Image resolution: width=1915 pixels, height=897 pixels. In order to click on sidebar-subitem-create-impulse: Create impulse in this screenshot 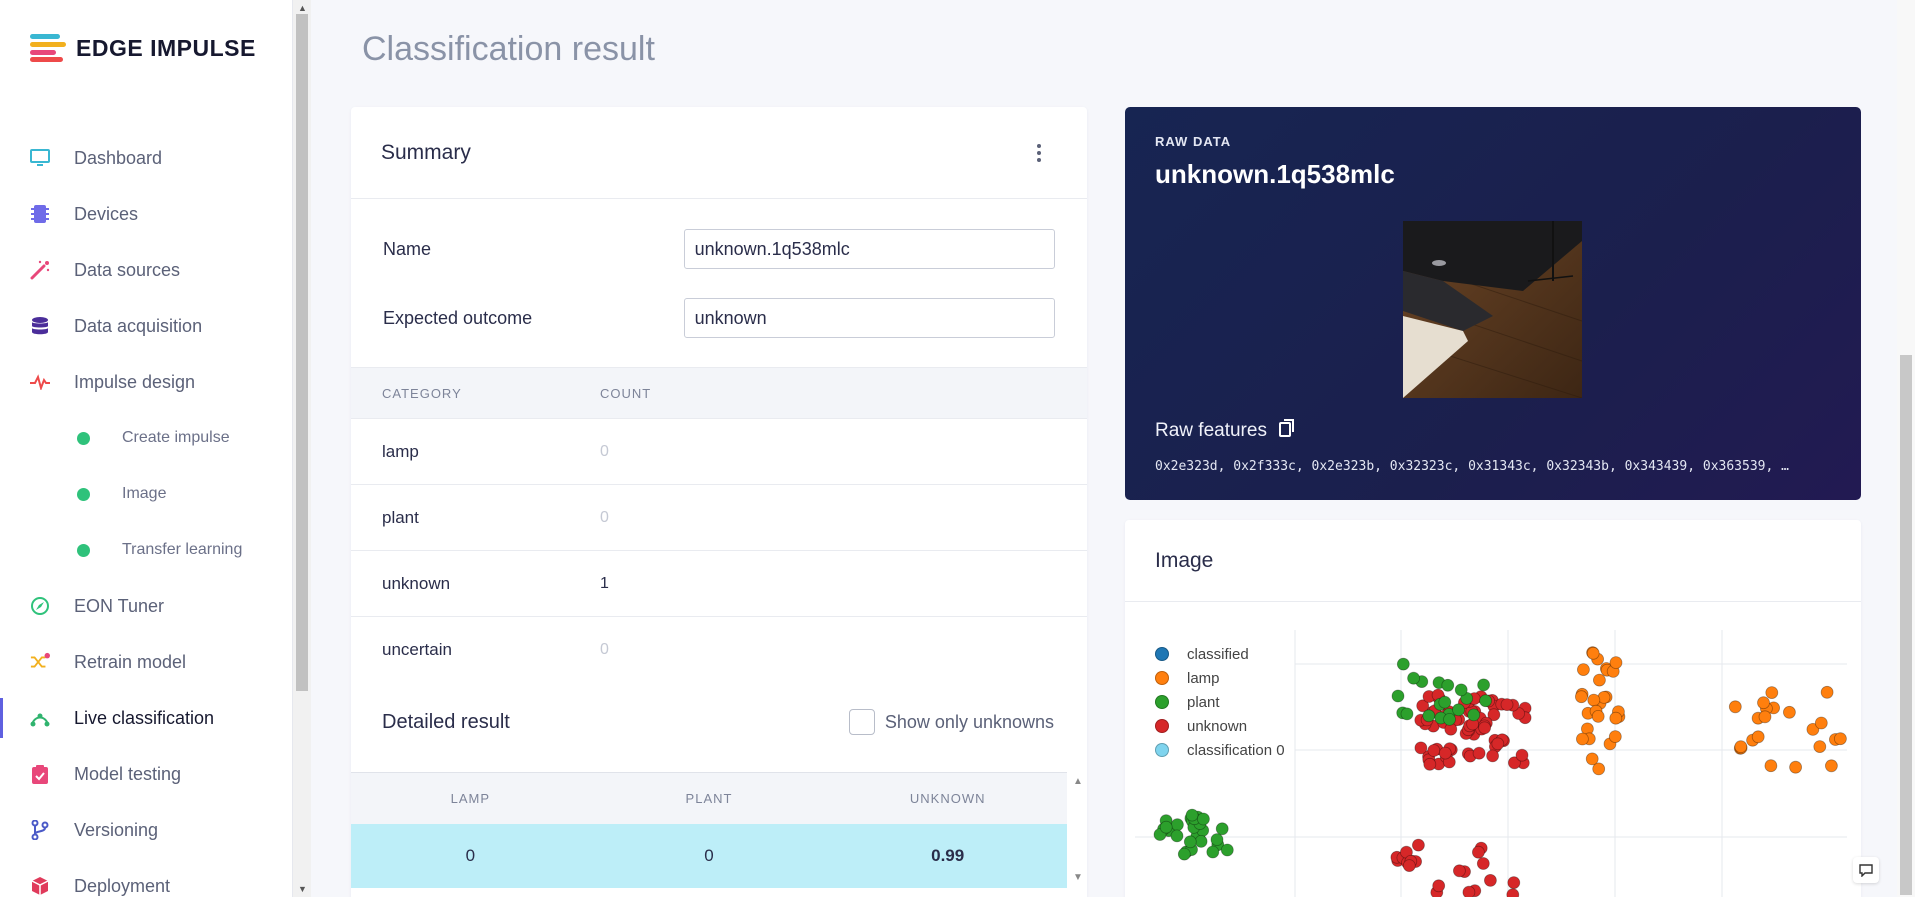, I will do `click(146, 438)`.